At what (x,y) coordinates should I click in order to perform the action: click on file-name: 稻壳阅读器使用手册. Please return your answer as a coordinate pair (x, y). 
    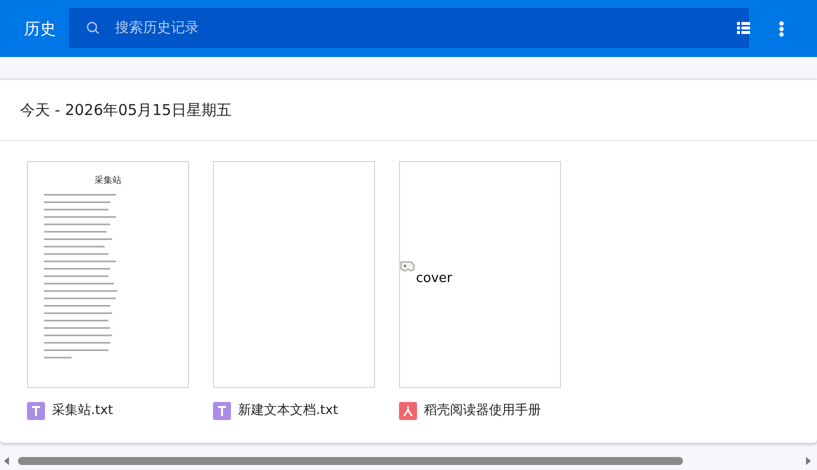
    Looking at the image, I should click on (482, 410).